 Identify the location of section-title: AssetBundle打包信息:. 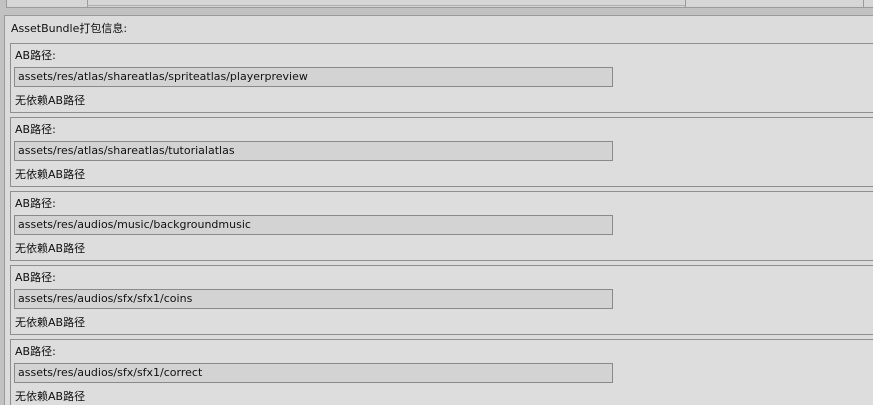
(69, 28).